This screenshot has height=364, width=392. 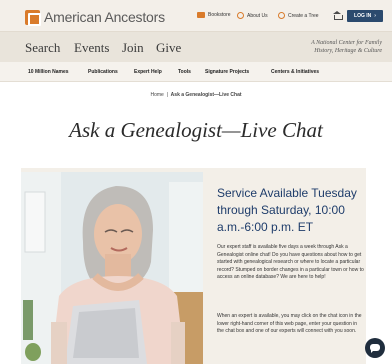 What do you see at coordinates (281, 15) in the screenshot?
I see `tree-icon` at bounding box center [281, 15].